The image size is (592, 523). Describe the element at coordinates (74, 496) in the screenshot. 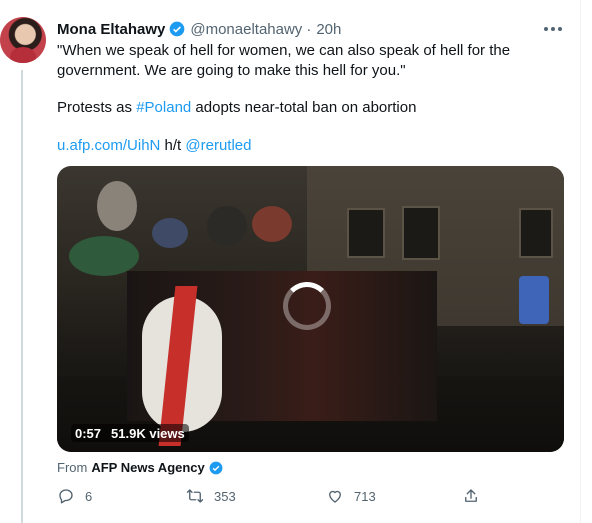

I see `reply-button: 6` at that location.